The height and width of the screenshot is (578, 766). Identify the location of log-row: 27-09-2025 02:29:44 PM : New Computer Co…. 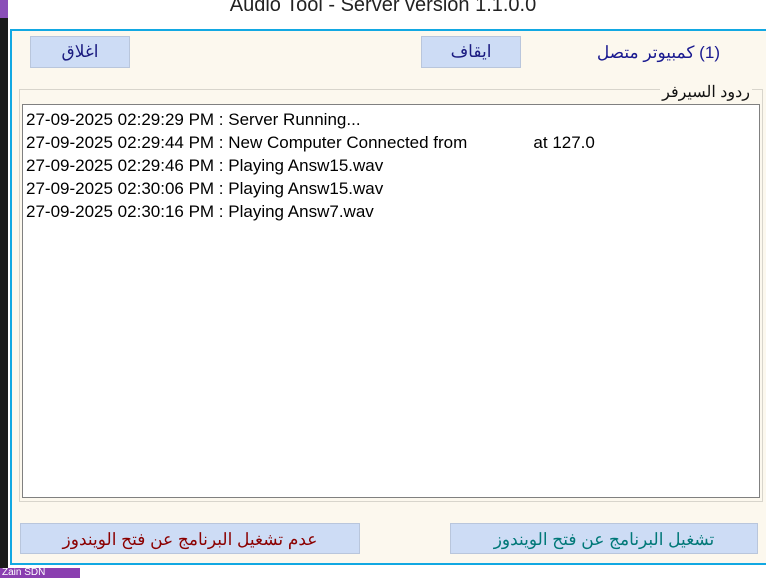
(310, 142).